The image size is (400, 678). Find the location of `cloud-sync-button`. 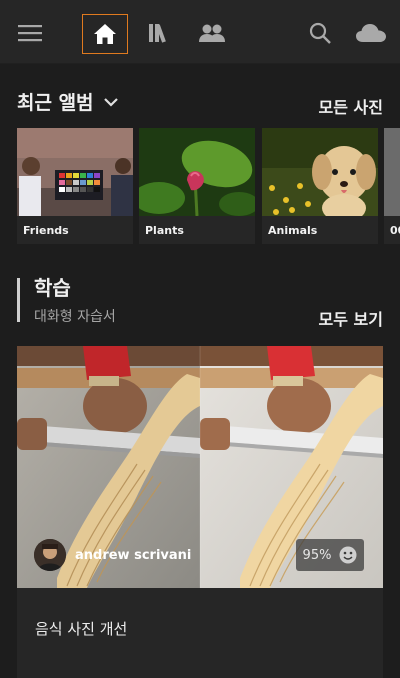

cloud-sync-button is located at coordinates (371, 33).